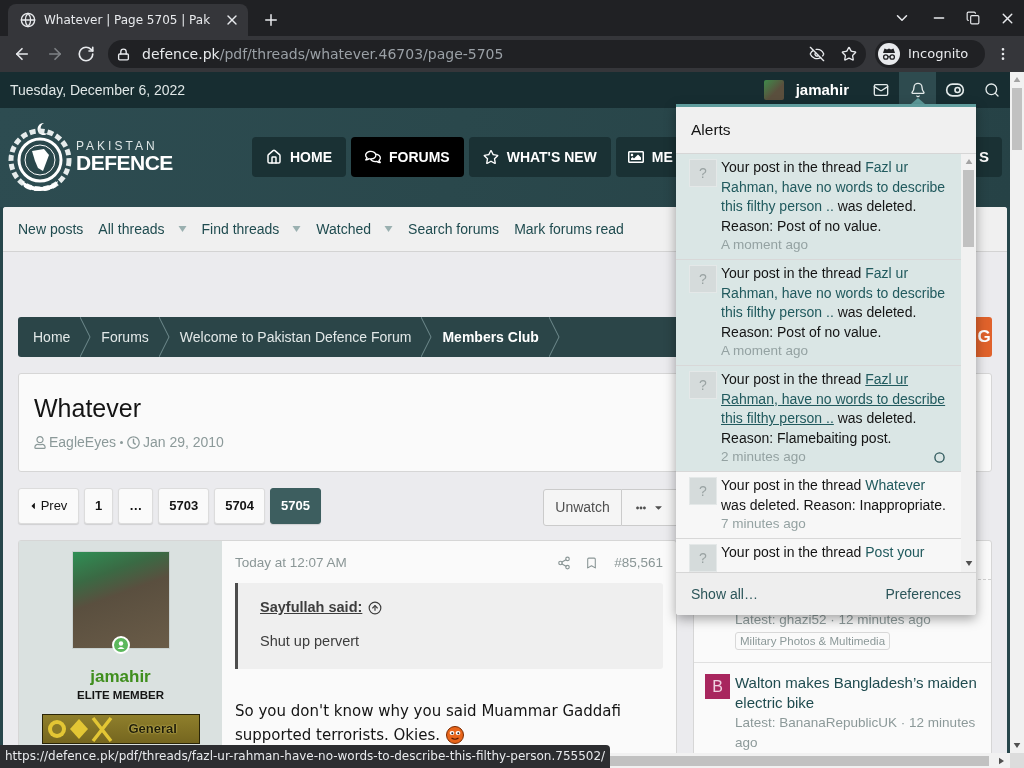 The image size is (1024, 768). Describe the element at coordinates (117, 146) in the screenshot. I see `logo-text: PAKISTAN` at that location.